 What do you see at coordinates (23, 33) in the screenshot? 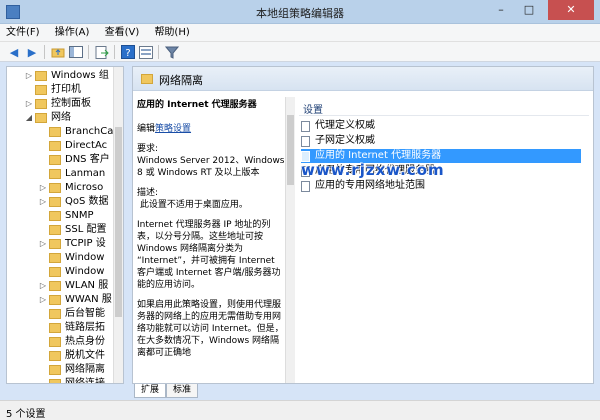
I see `menu-file: 文件(F)` at bounding box center [23, 33].